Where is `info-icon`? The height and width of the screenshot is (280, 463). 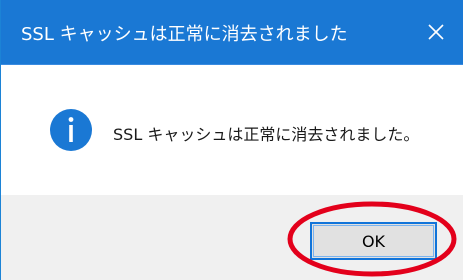 info-icon is located at coordinates (71, 130).